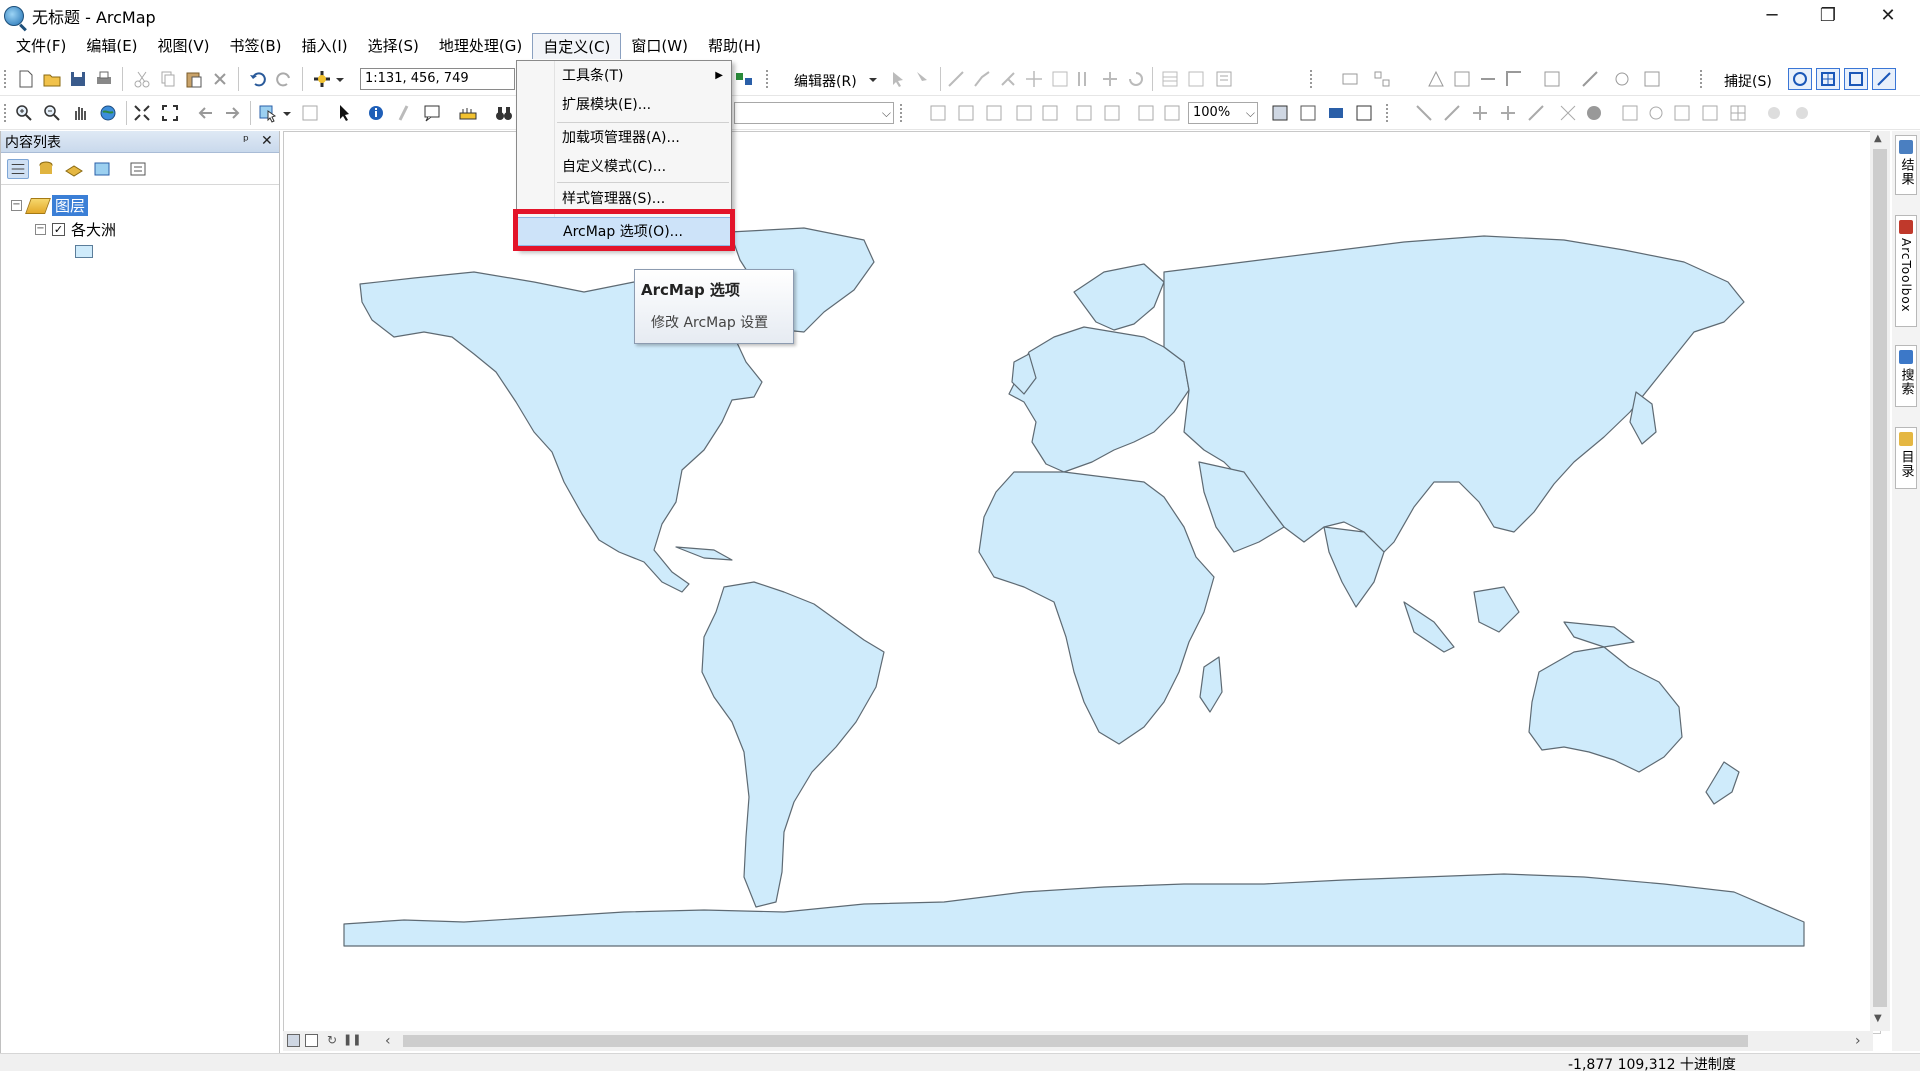  I want to click on focus-data-frame-icon, so click(1308, 113).